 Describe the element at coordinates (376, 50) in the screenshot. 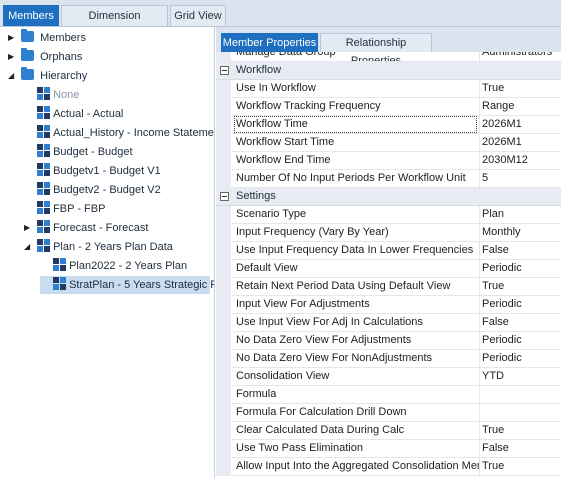

I see `tab-relationship-properties: Relationship Properties` at that location.